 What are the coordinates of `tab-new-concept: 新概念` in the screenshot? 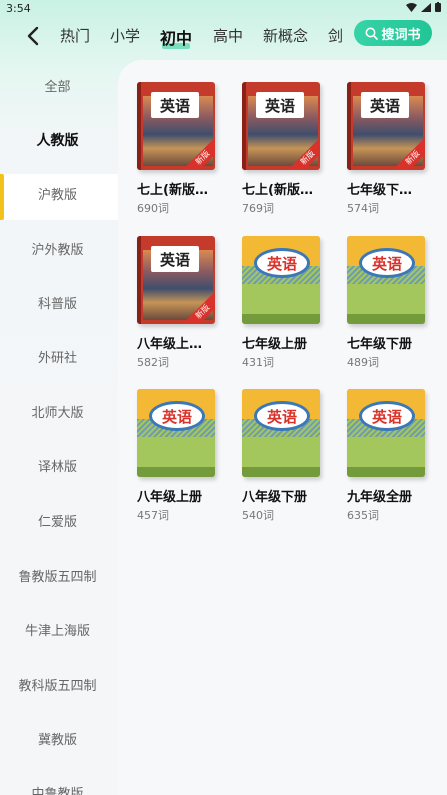 It's located at (285, 35).